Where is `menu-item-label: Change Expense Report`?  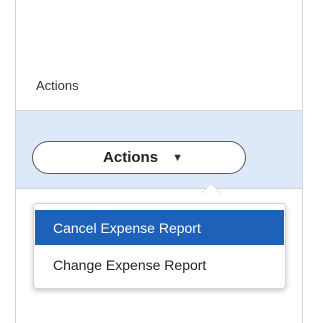
menu-item-label: Change Expense Report is located at coordinates (130, 264).